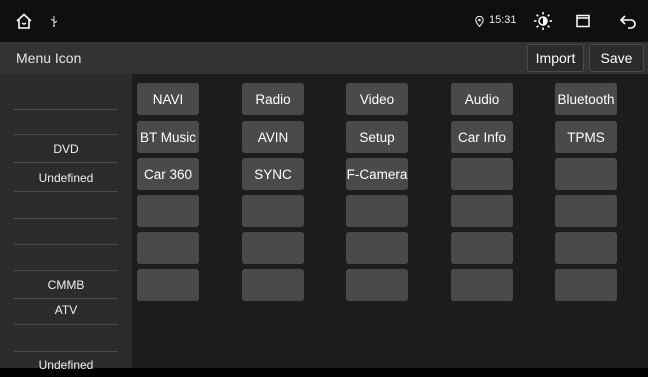  What do you see at coordinates (586, 99) in the screenshot?
I see `grid-tile: Bluetooth` at bounding box center [586, 99].